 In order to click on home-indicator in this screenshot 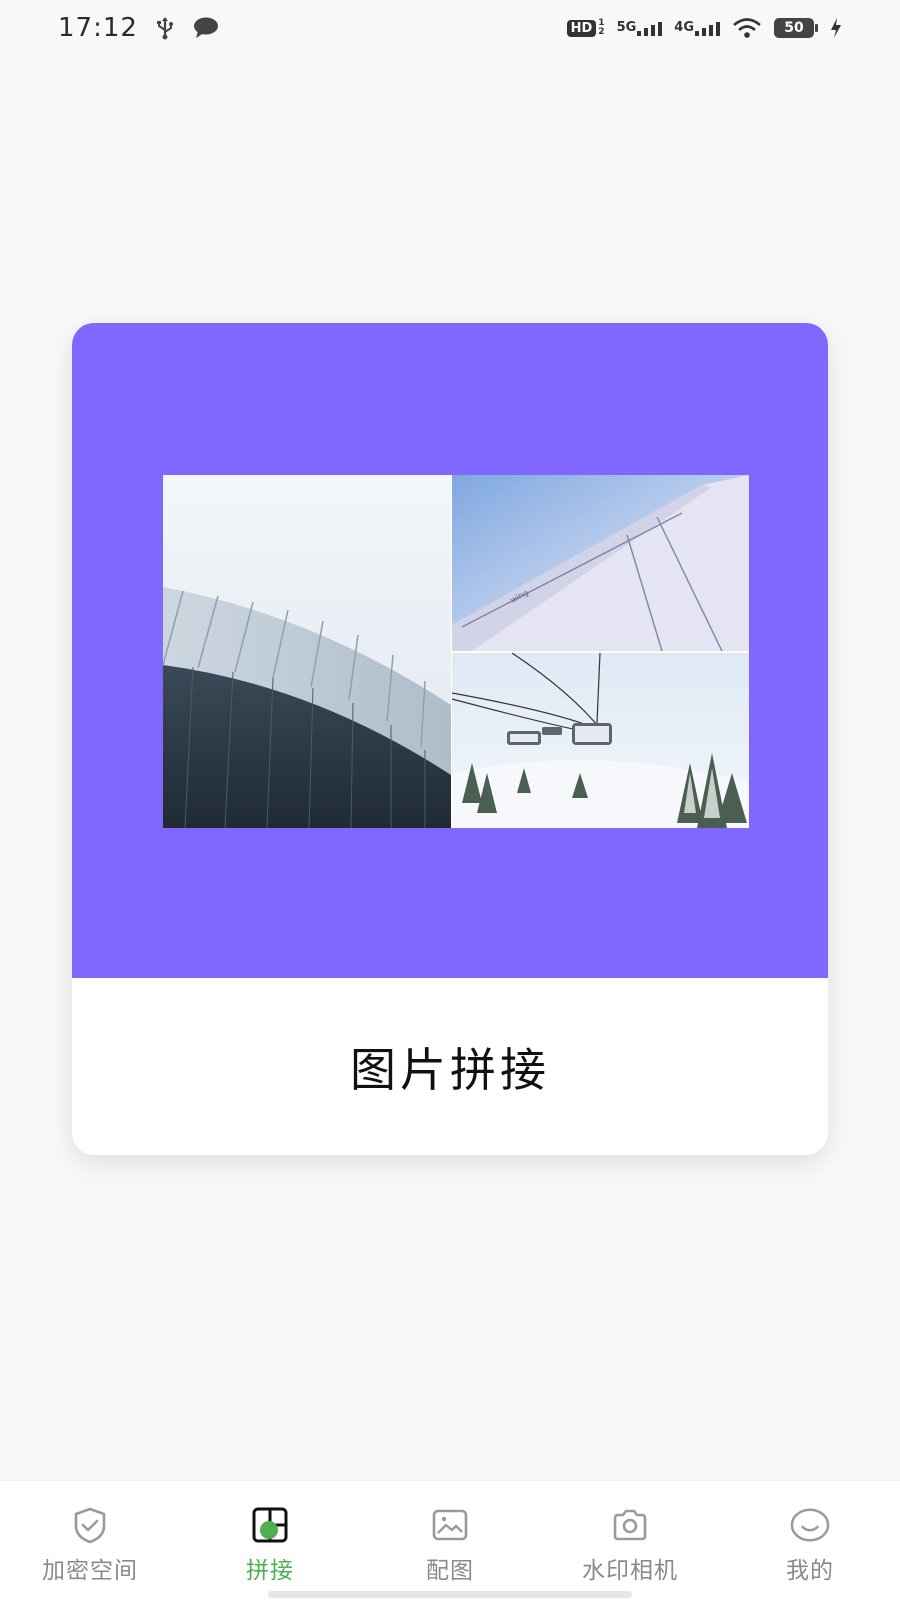, I will do `click(450, 1594)`.